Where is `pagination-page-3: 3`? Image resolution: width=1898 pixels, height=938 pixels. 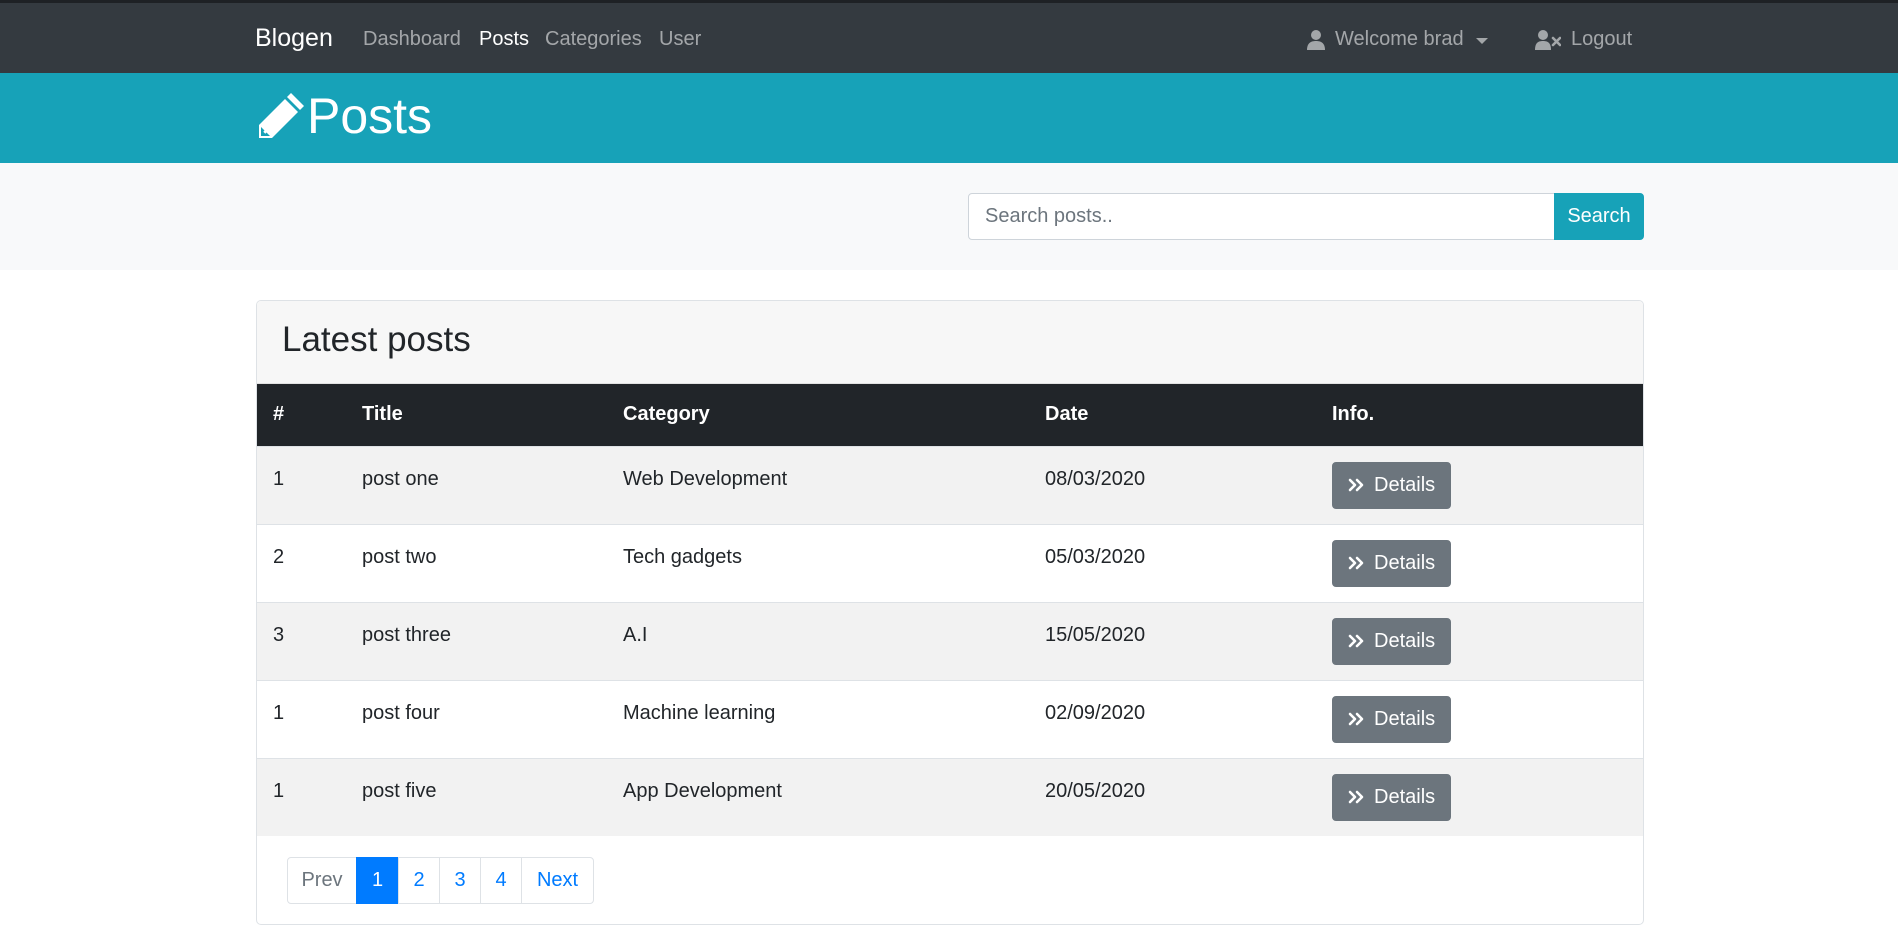
pagination-page-3: 3 is located at coordinates (460, 880).